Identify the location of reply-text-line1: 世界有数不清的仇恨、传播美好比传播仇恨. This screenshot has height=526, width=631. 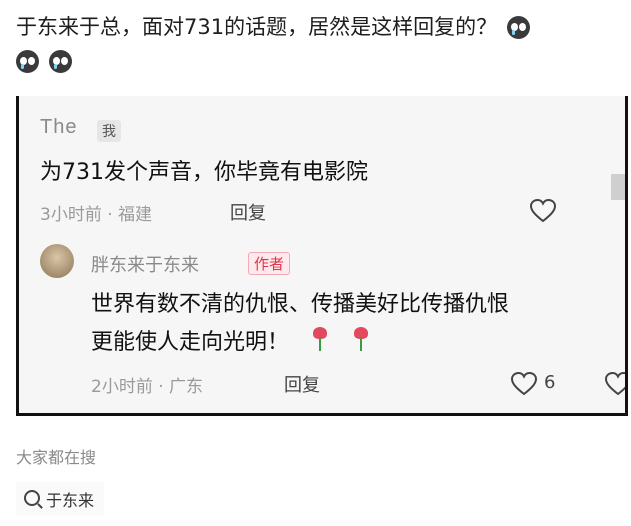
(300, 304).